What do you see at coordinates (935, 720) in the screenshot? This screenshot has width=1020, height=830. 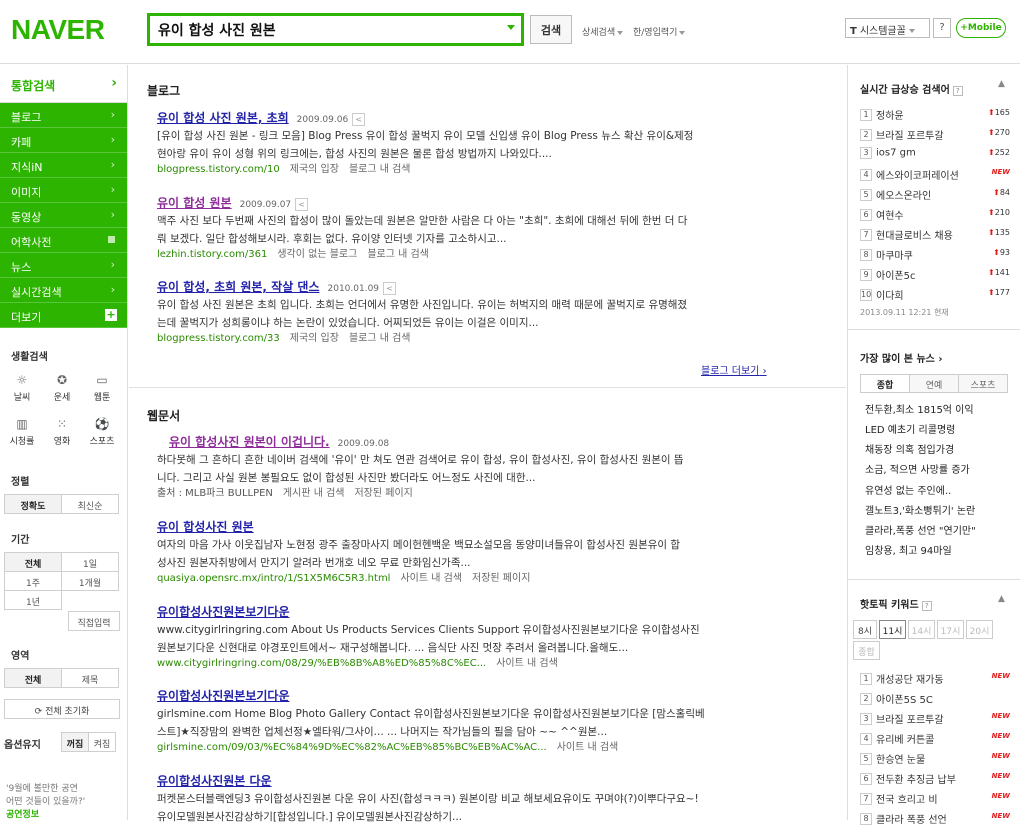 I see `hot-keyword: 3 브라질 포르투갈 NEW` at bounding box center [935, 720].